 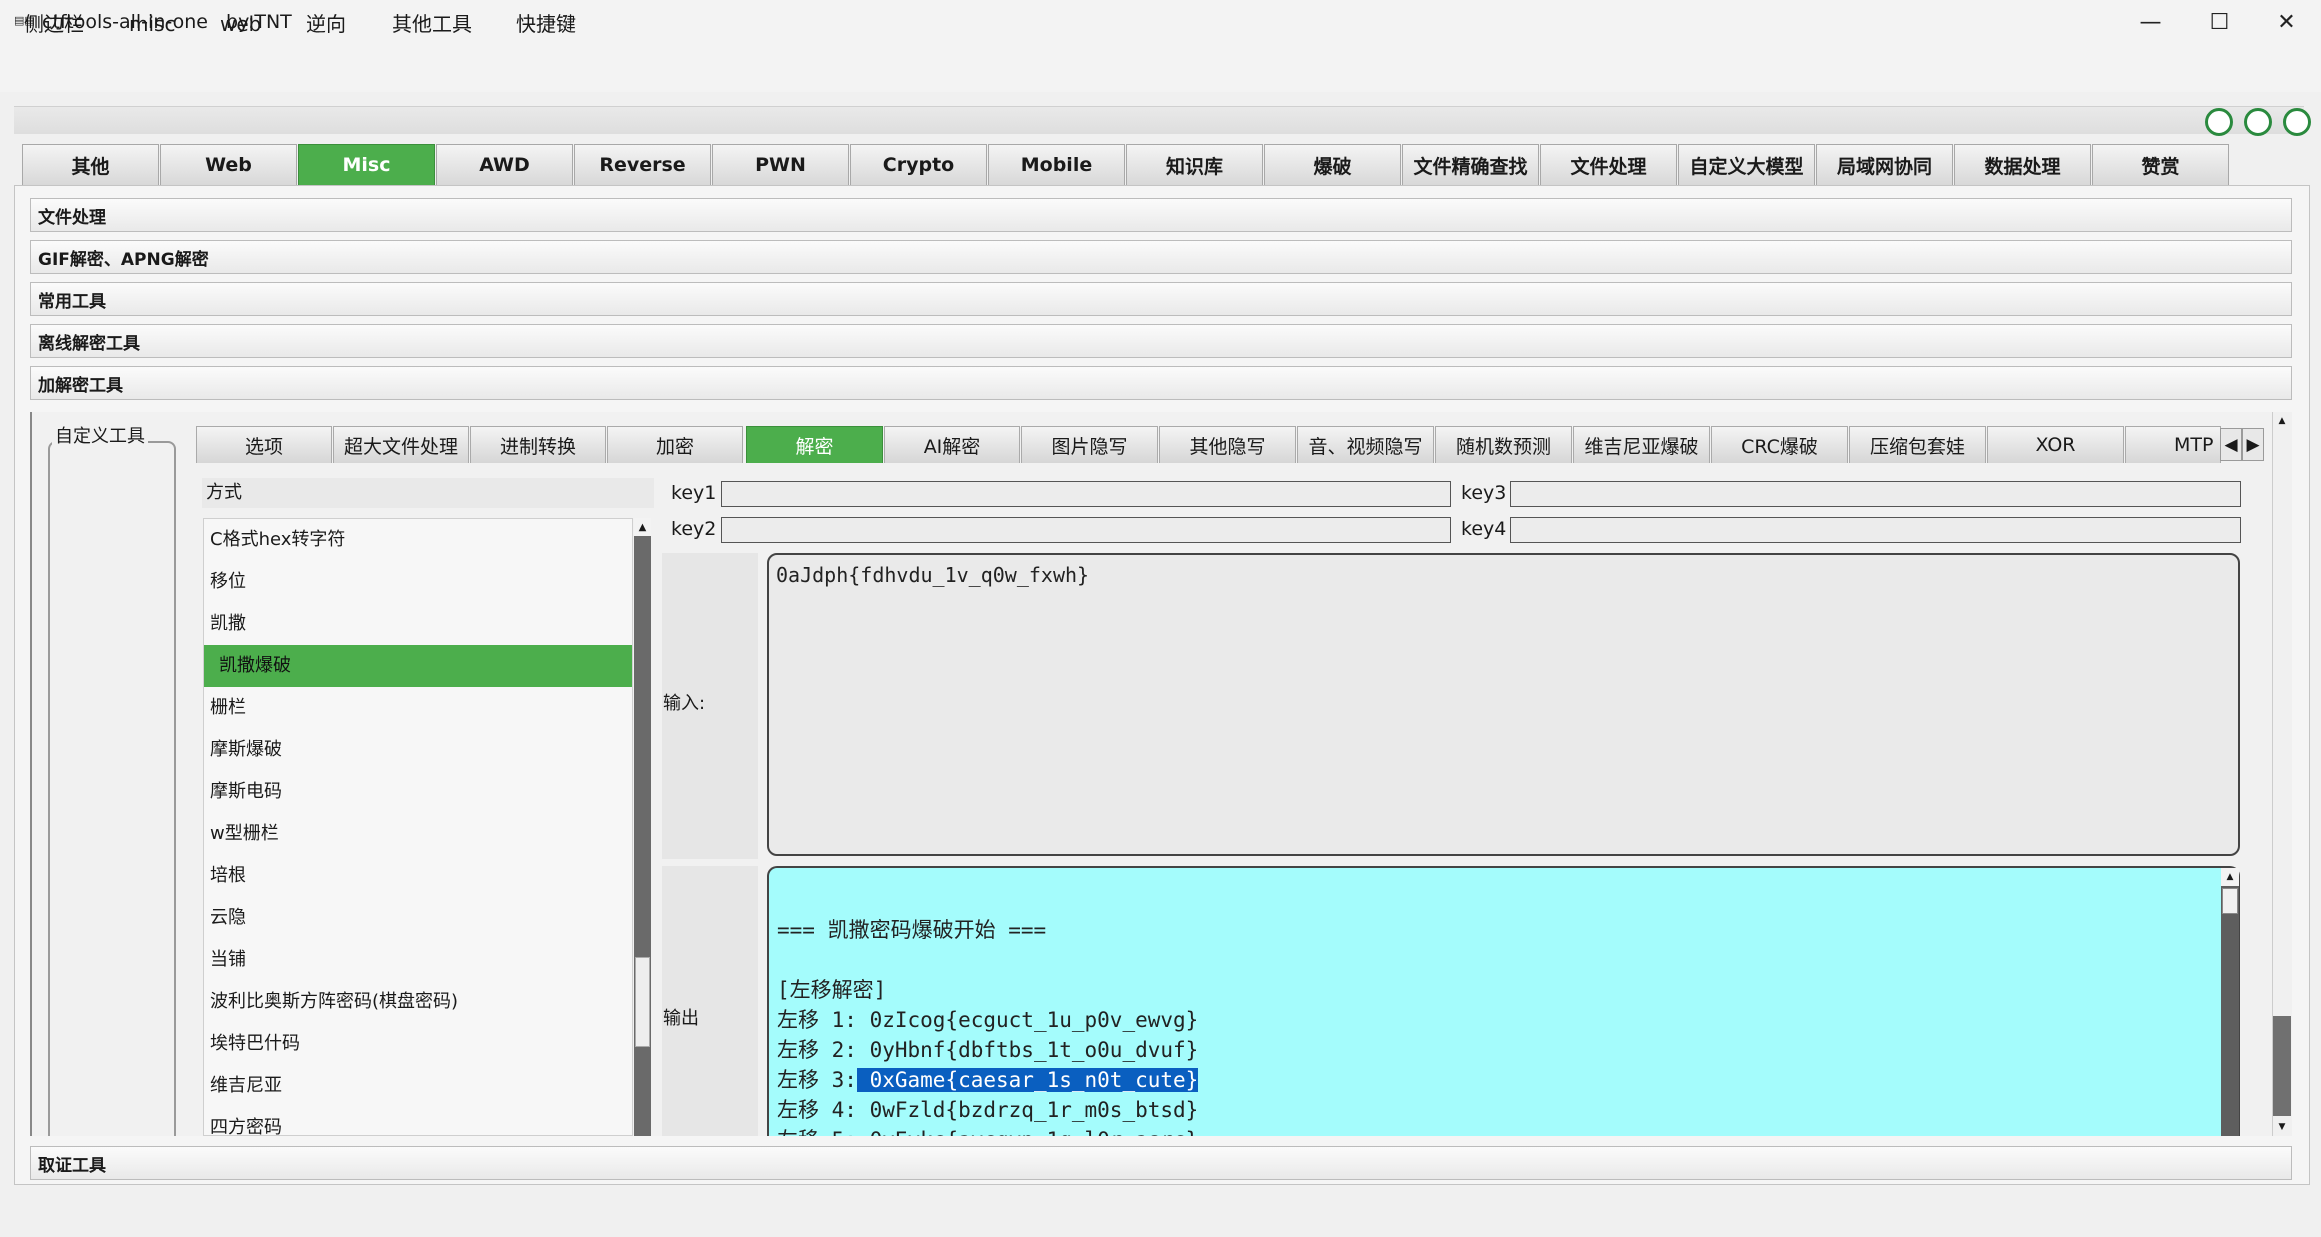 I want to click on inner-tab-xor: XOR, so click(x=2055, y=444).